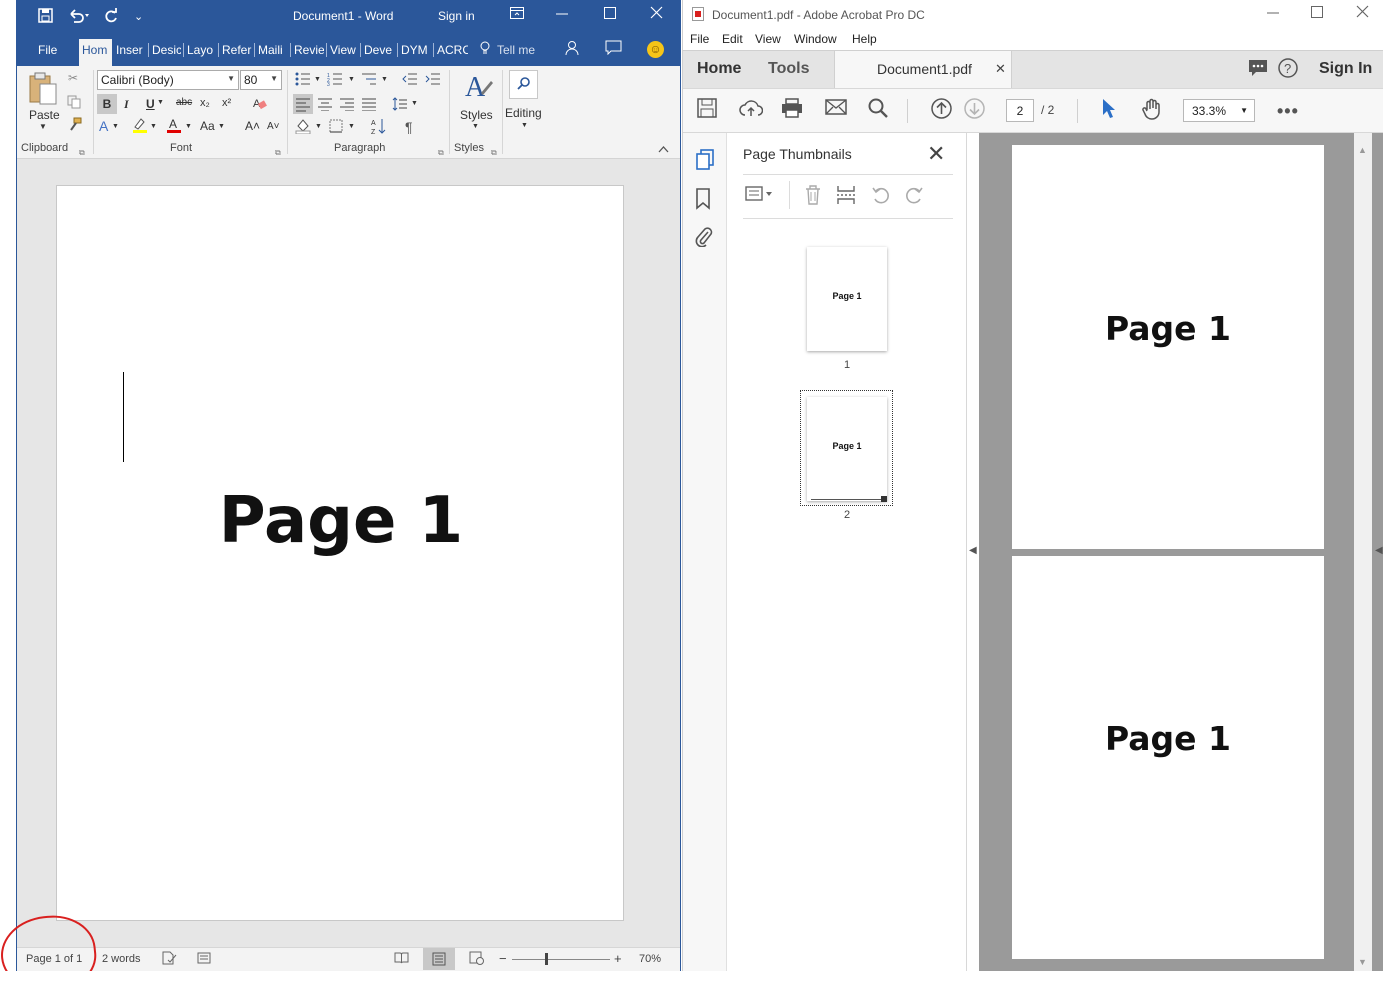  I want to click on sort-icon: AZ, so click(379, 127).